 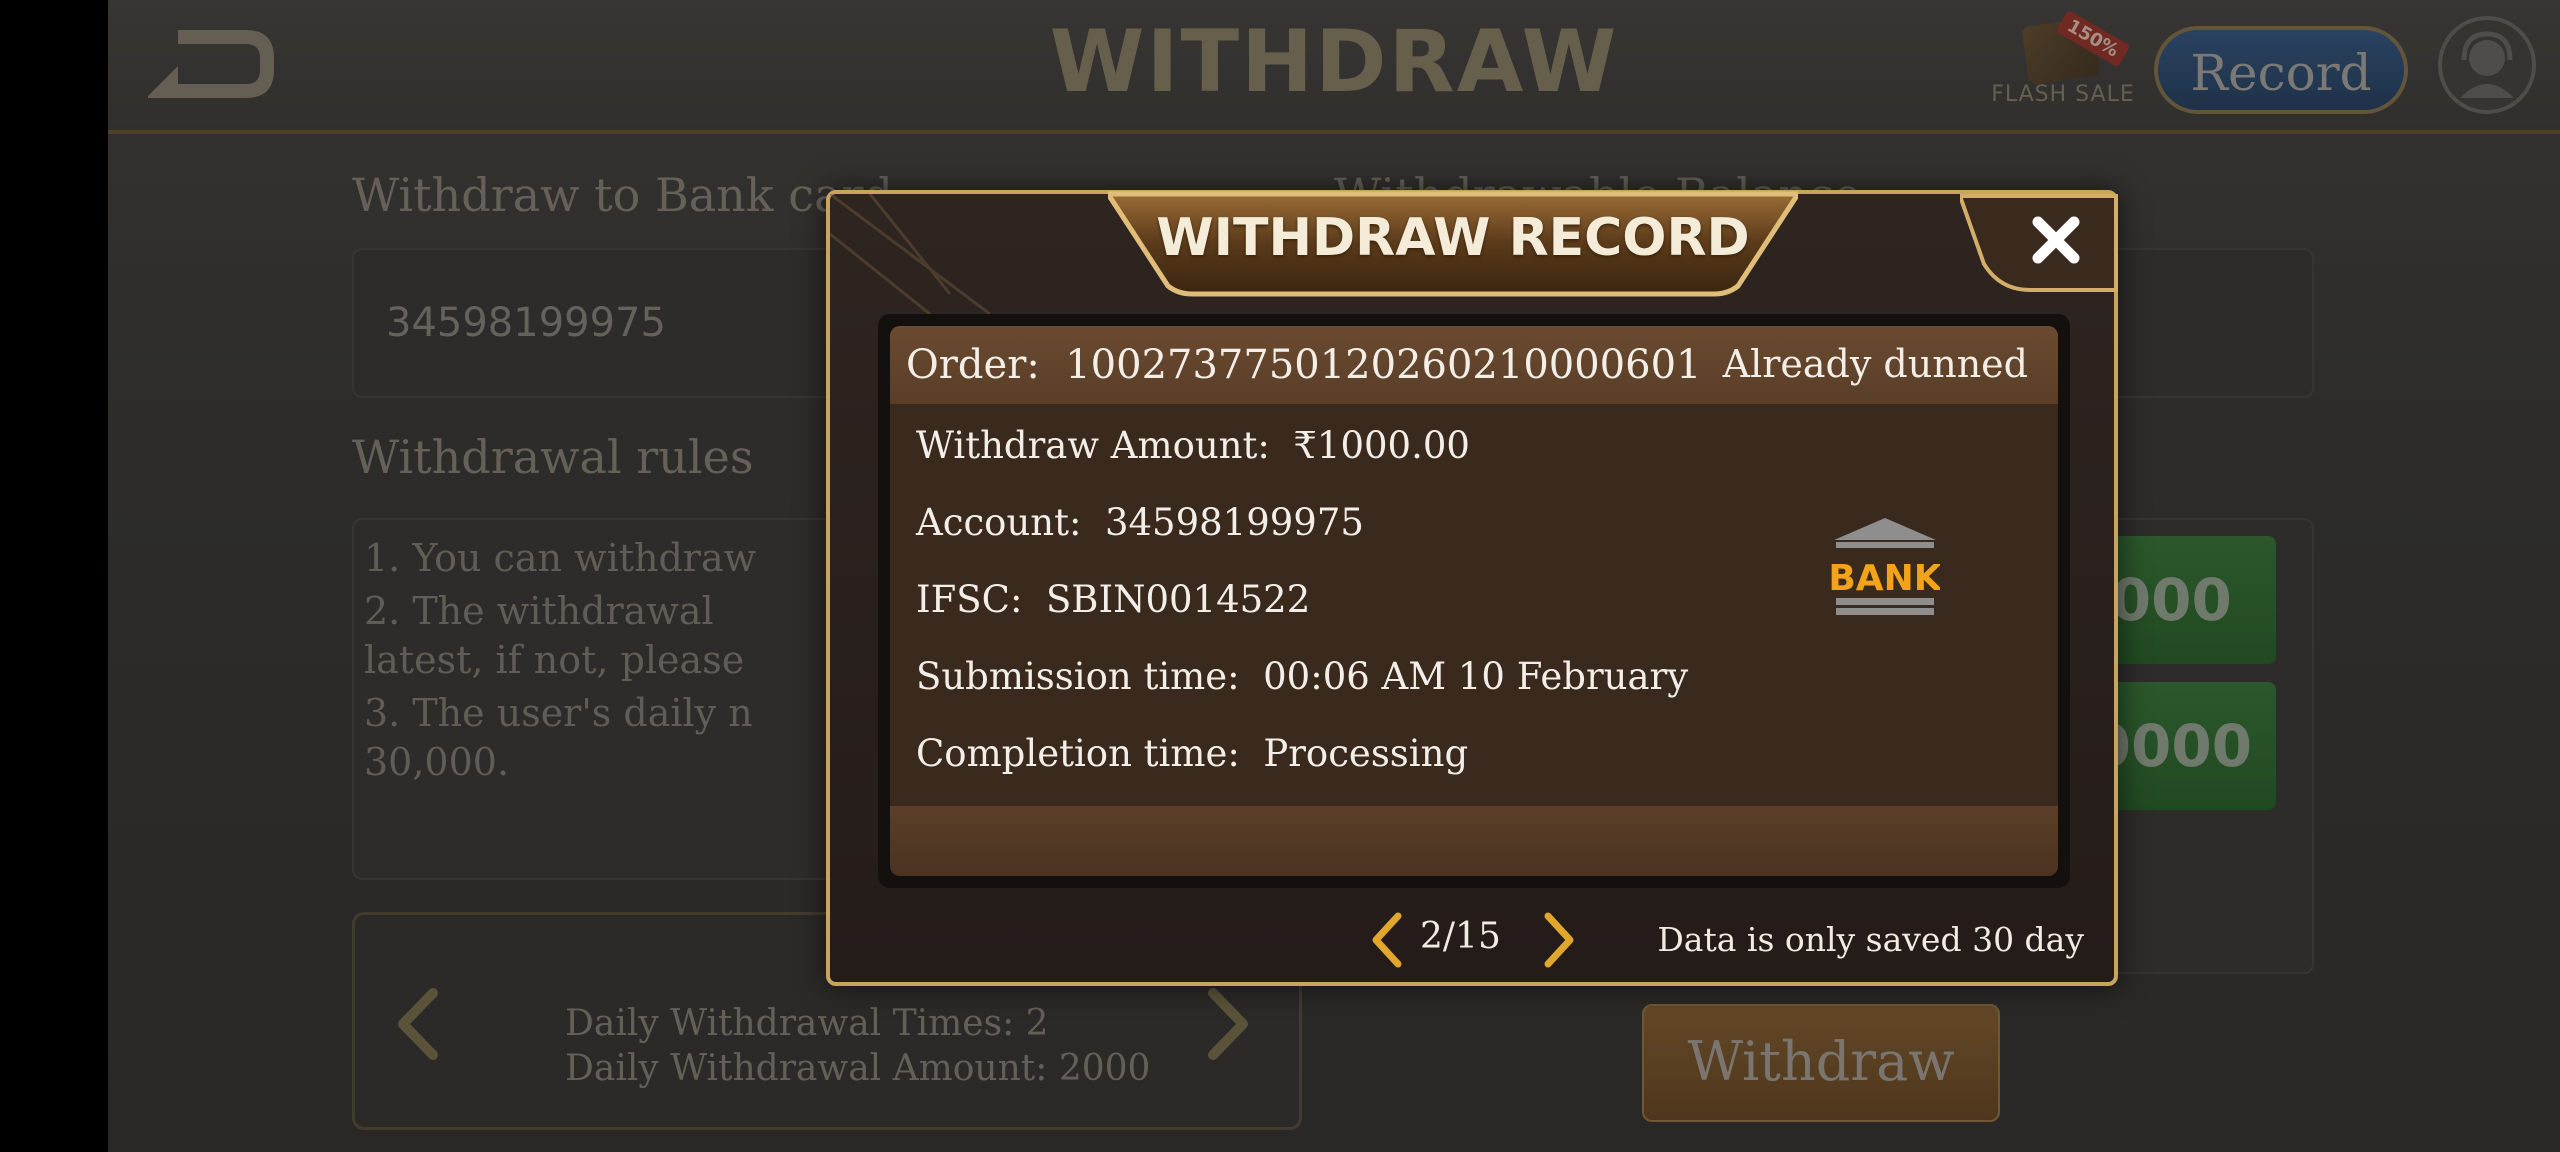 What do you see at coordinates (910, 254) in the screenshot?
I see `corner-decoration` at bounding box center [910, 254].